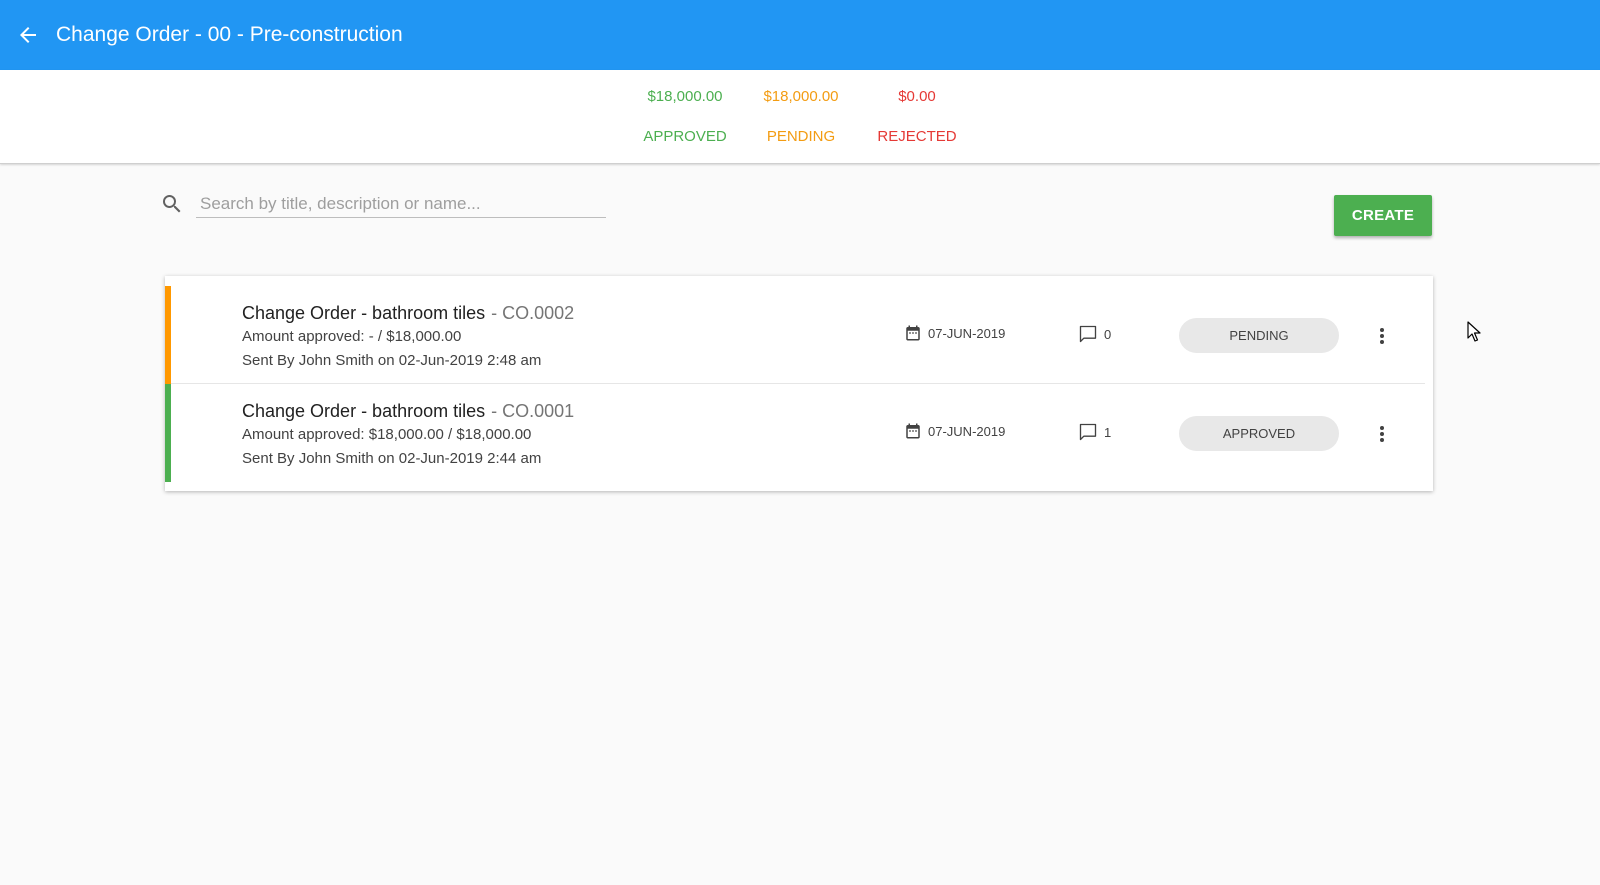 Image resolution: width=1600 pixels, height=885 pixels. What do you see at coordinates (401, 204) in the screenshot?
I see `search-input` at bounding box center [401, 204].